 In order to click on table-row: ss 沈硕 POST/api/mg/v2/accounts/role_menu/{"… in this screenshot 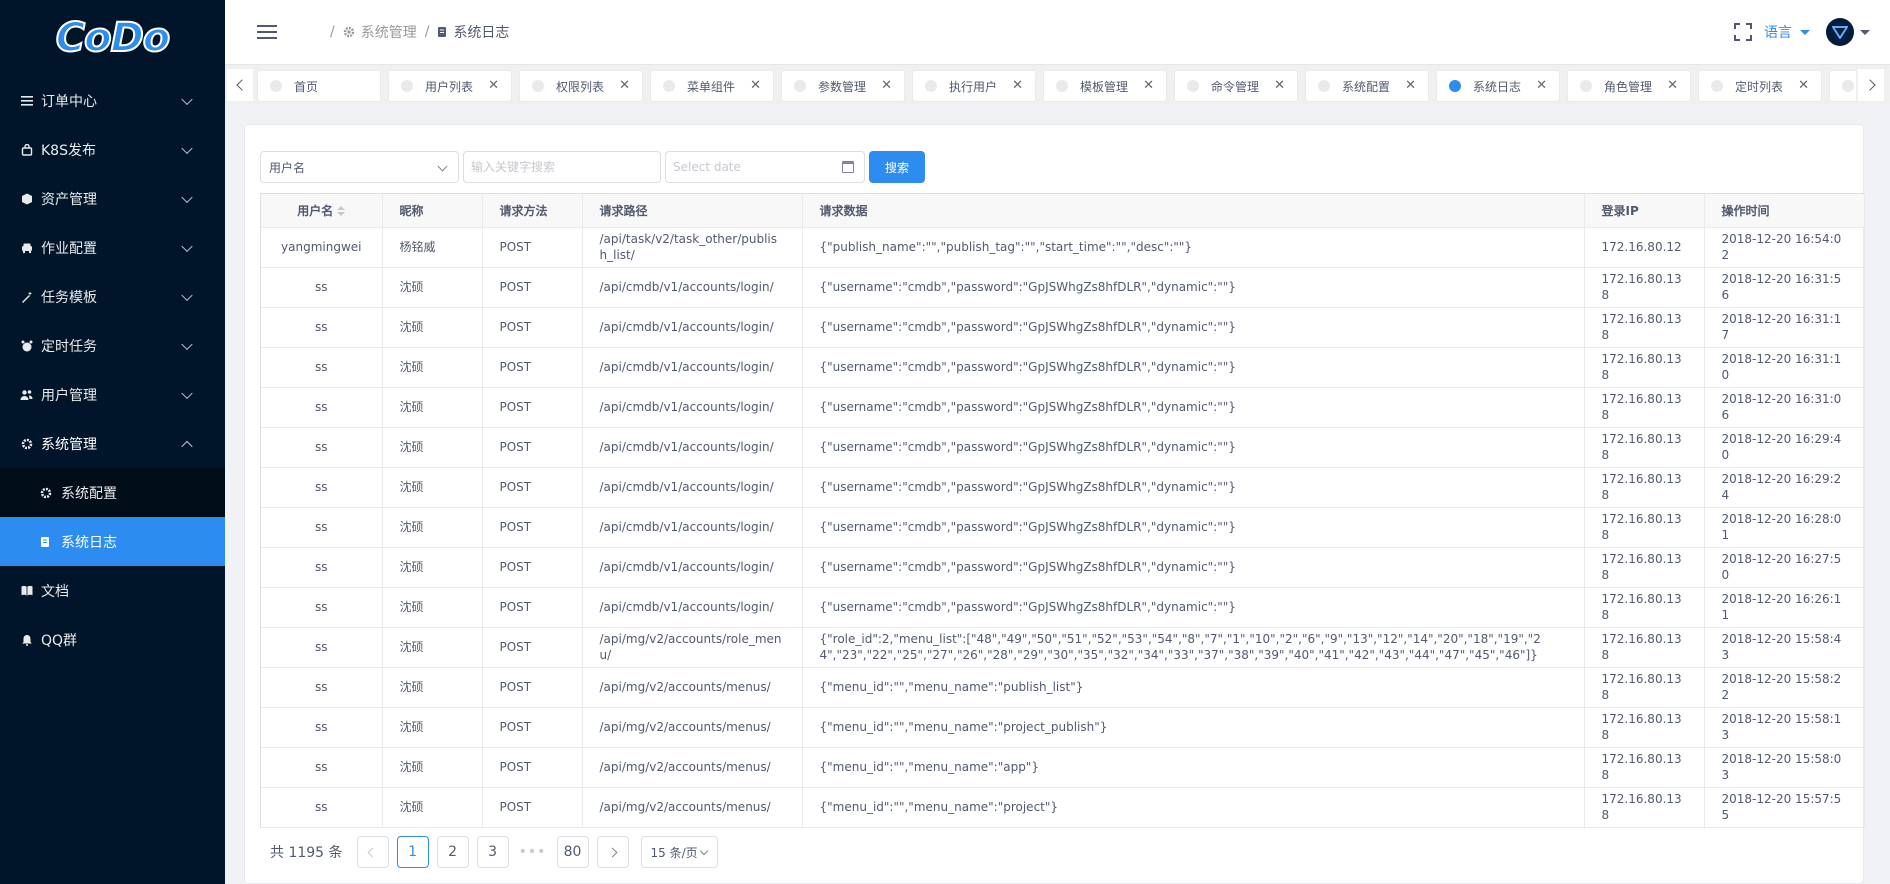, I will do `click(1063, 647)`.